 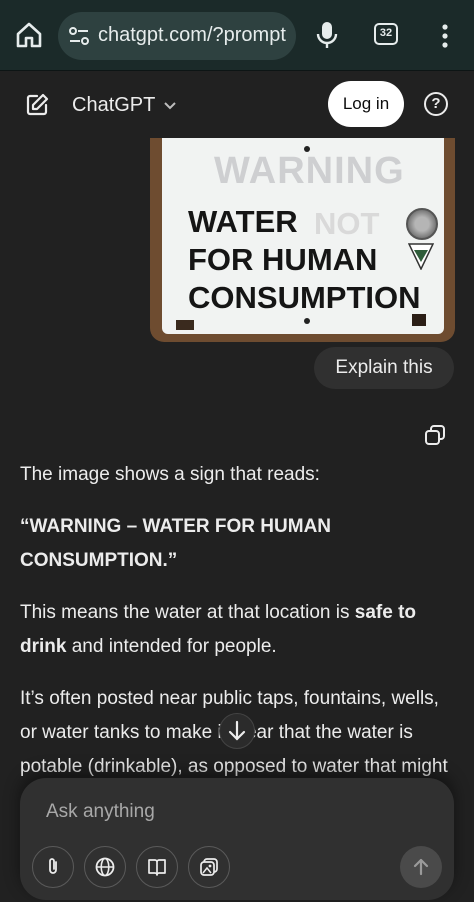 I want to click on prompt-input, so click(x=236, y=812).